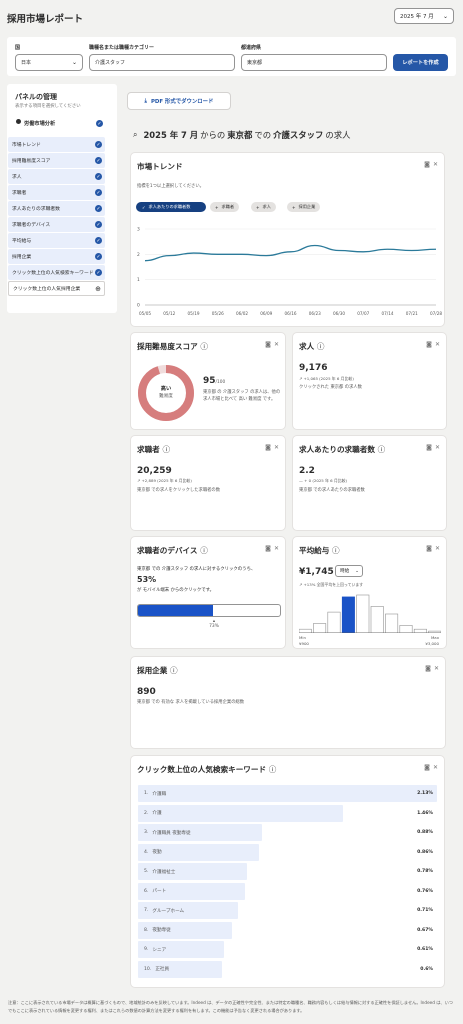 The width and height of the screenshot is (463, 1024). I want to click on keyword-text: 正社員, so click(162, 969).